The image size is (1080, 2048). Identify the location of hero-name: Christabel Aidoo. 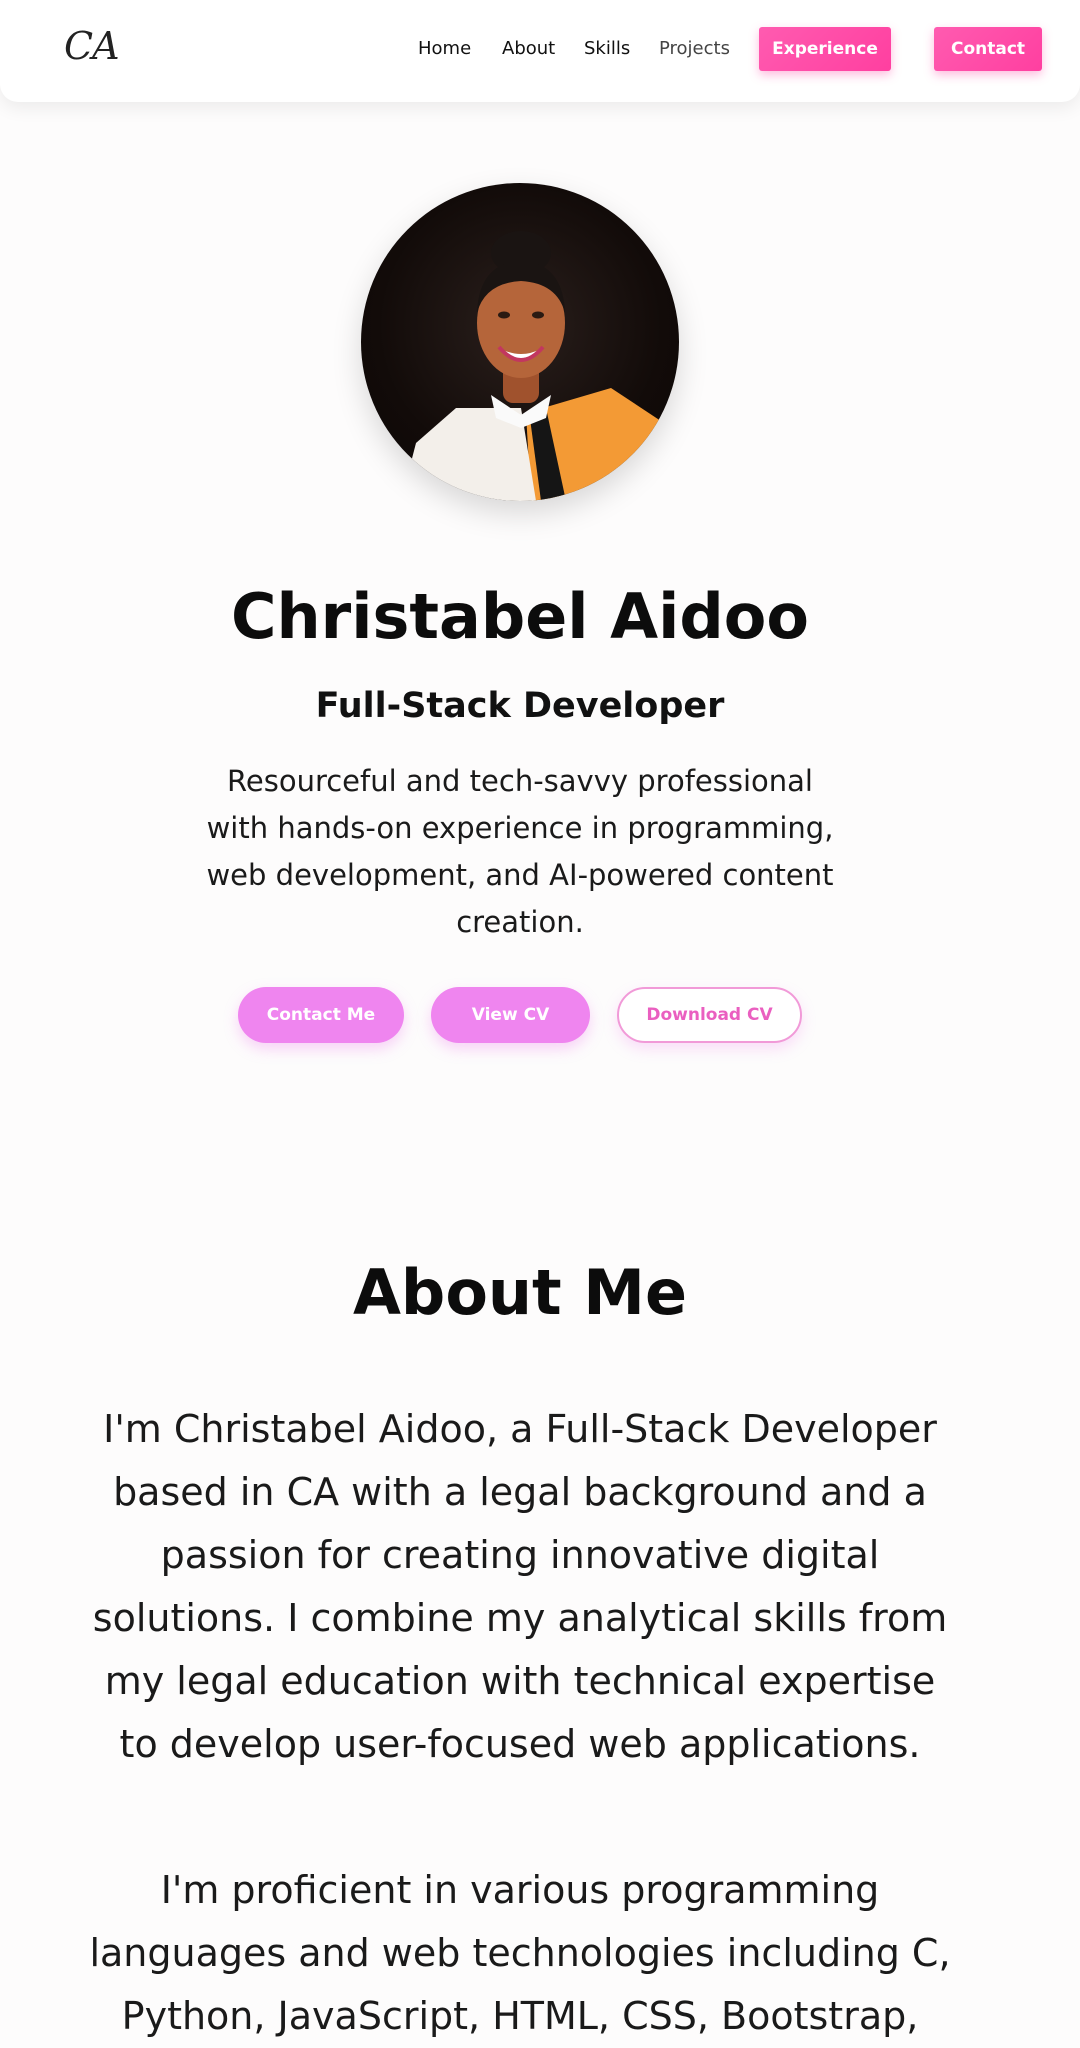
(520, 616).